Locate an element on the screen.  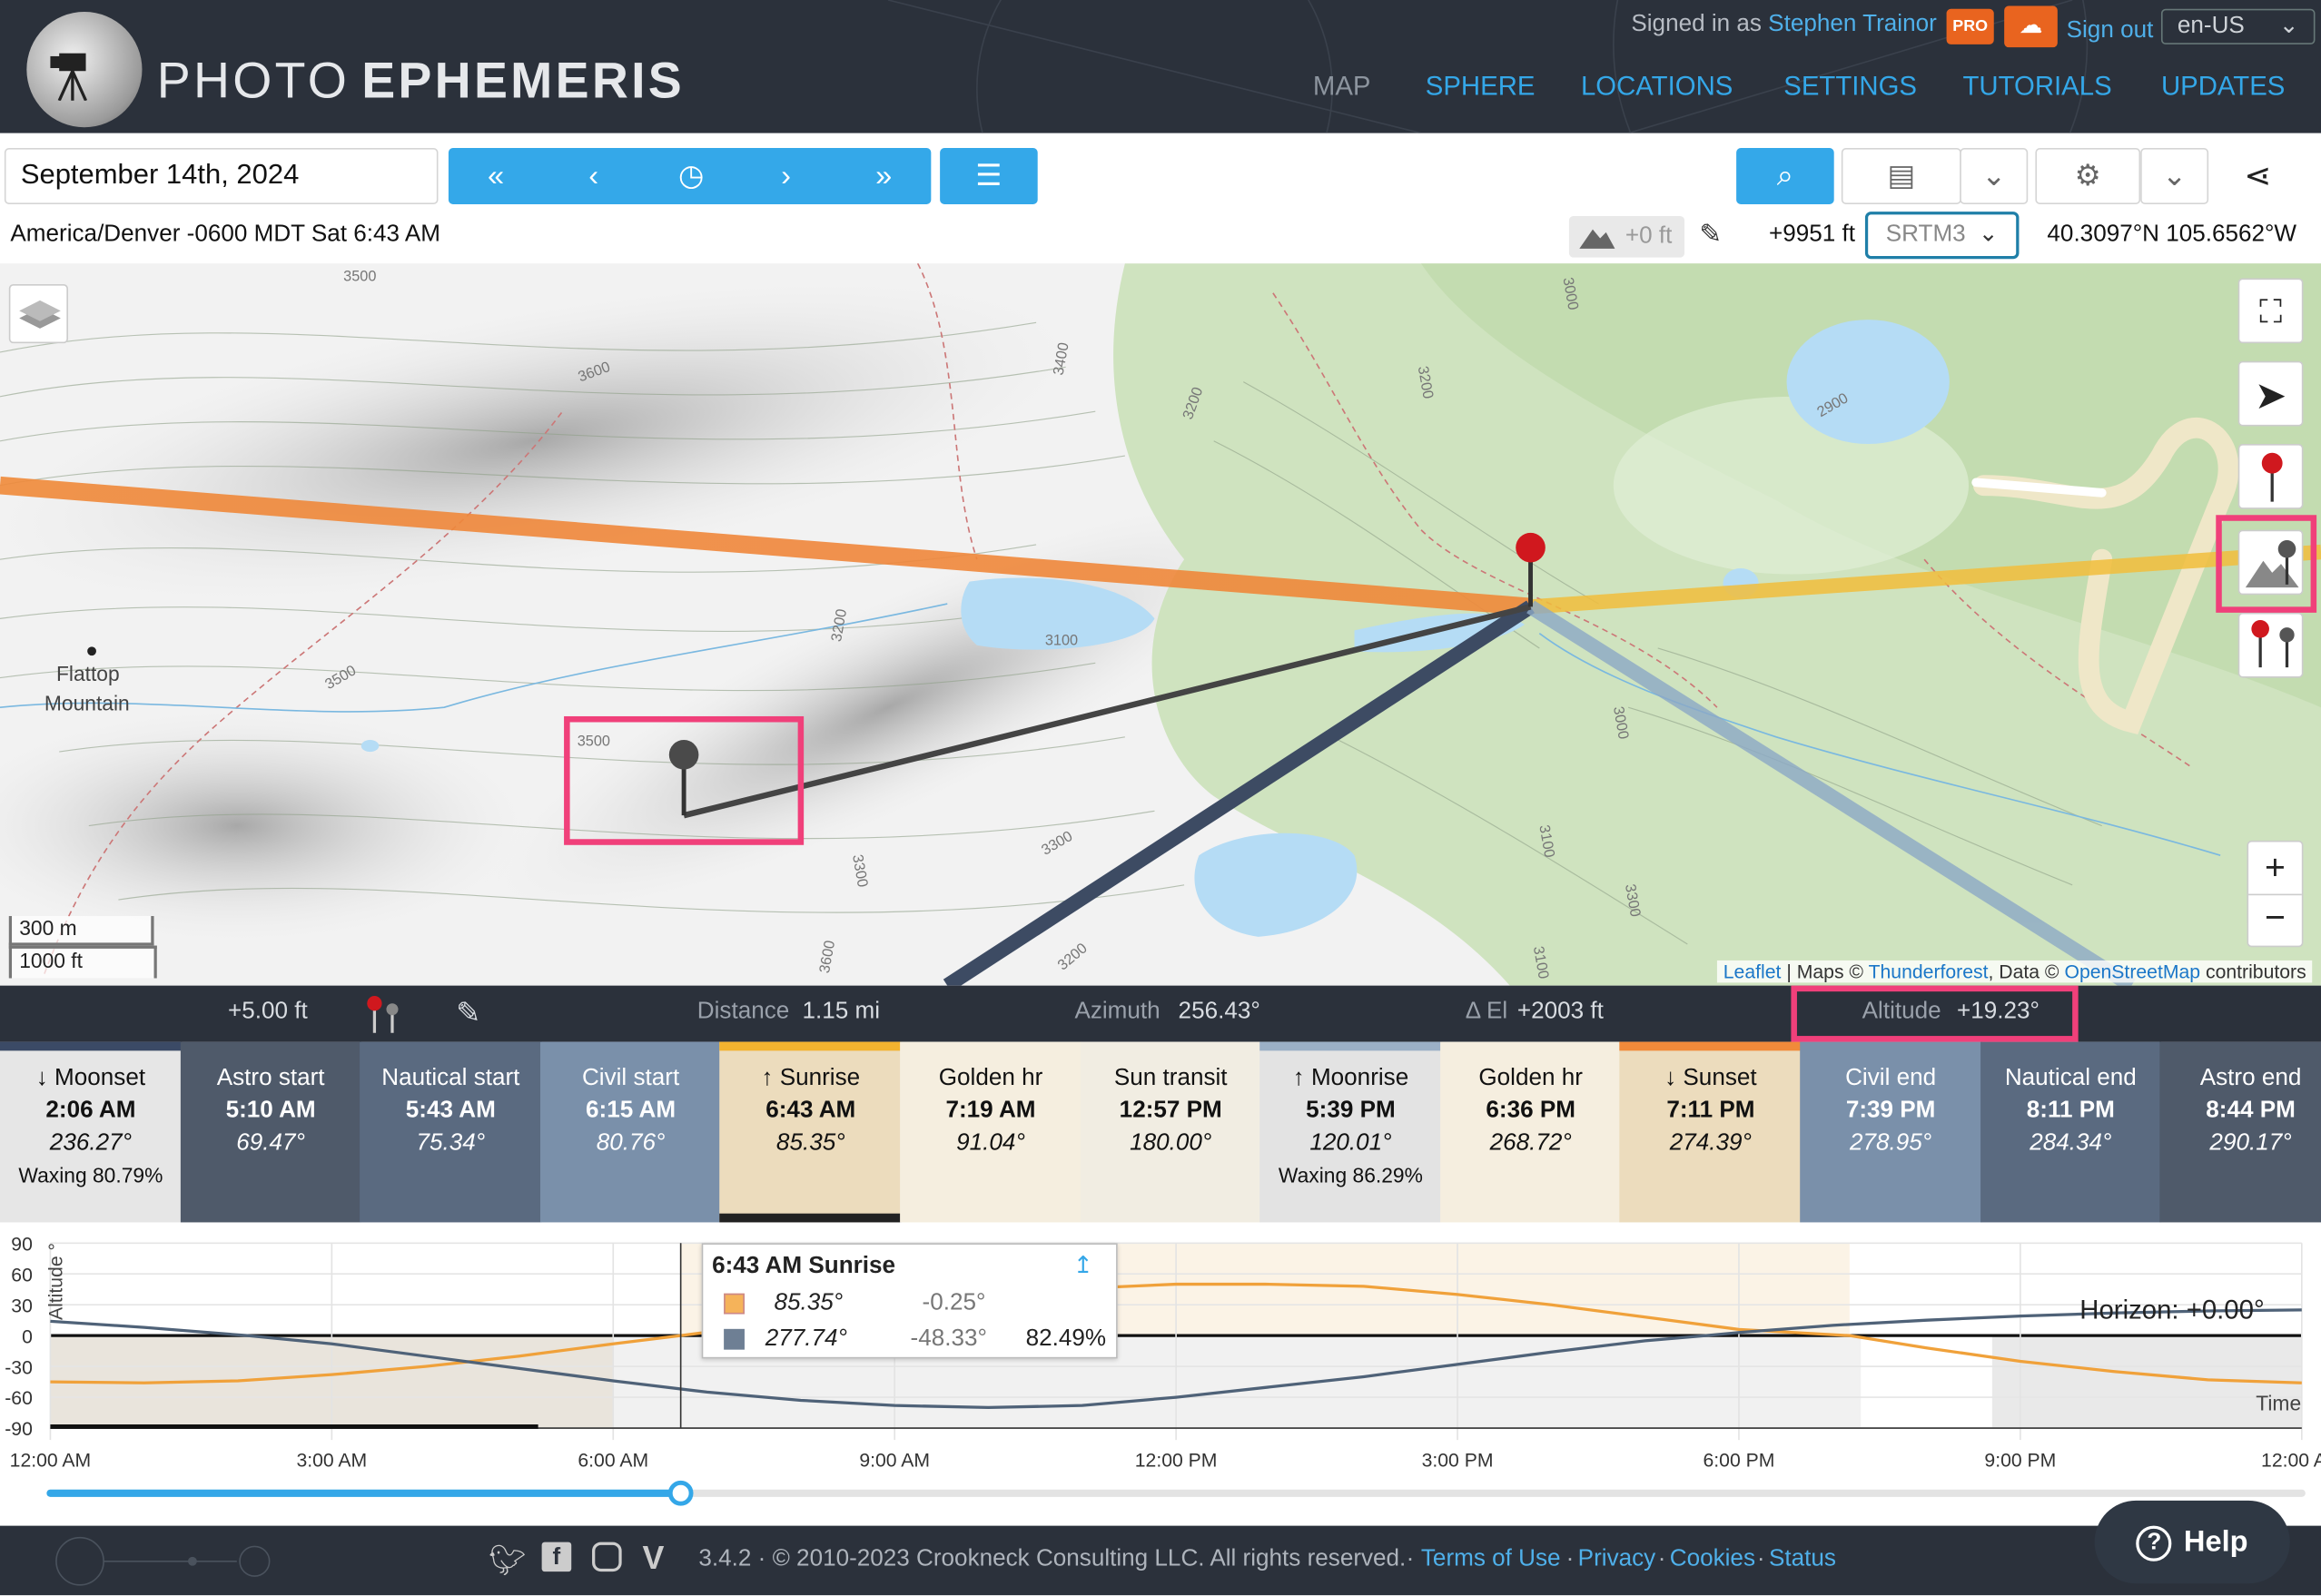
fullscreen-icon: ⛶ is located at coordinates (2270, 311).